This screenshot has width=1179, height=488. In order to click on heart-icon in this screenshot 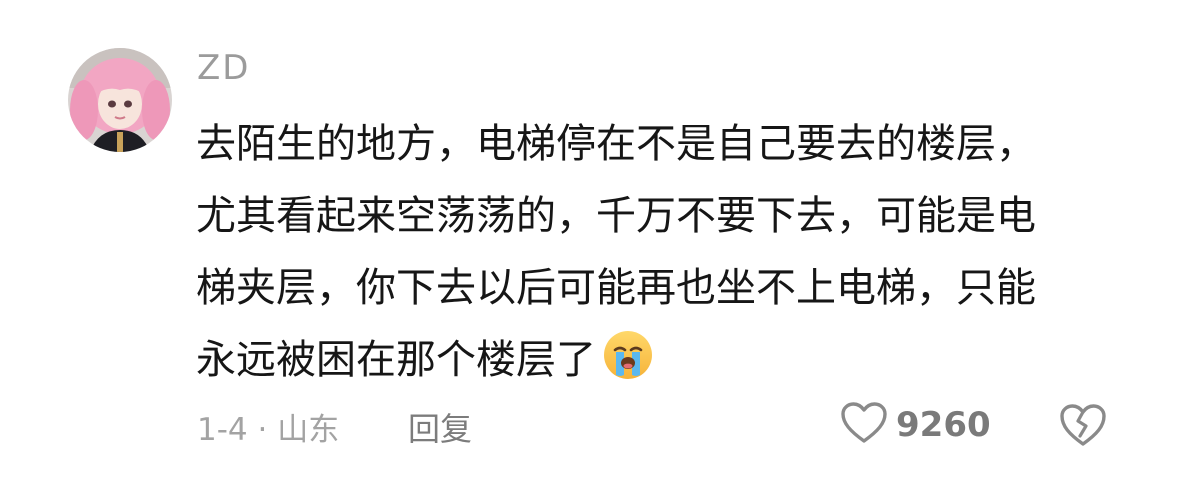, I will do `click(864, 425)`.